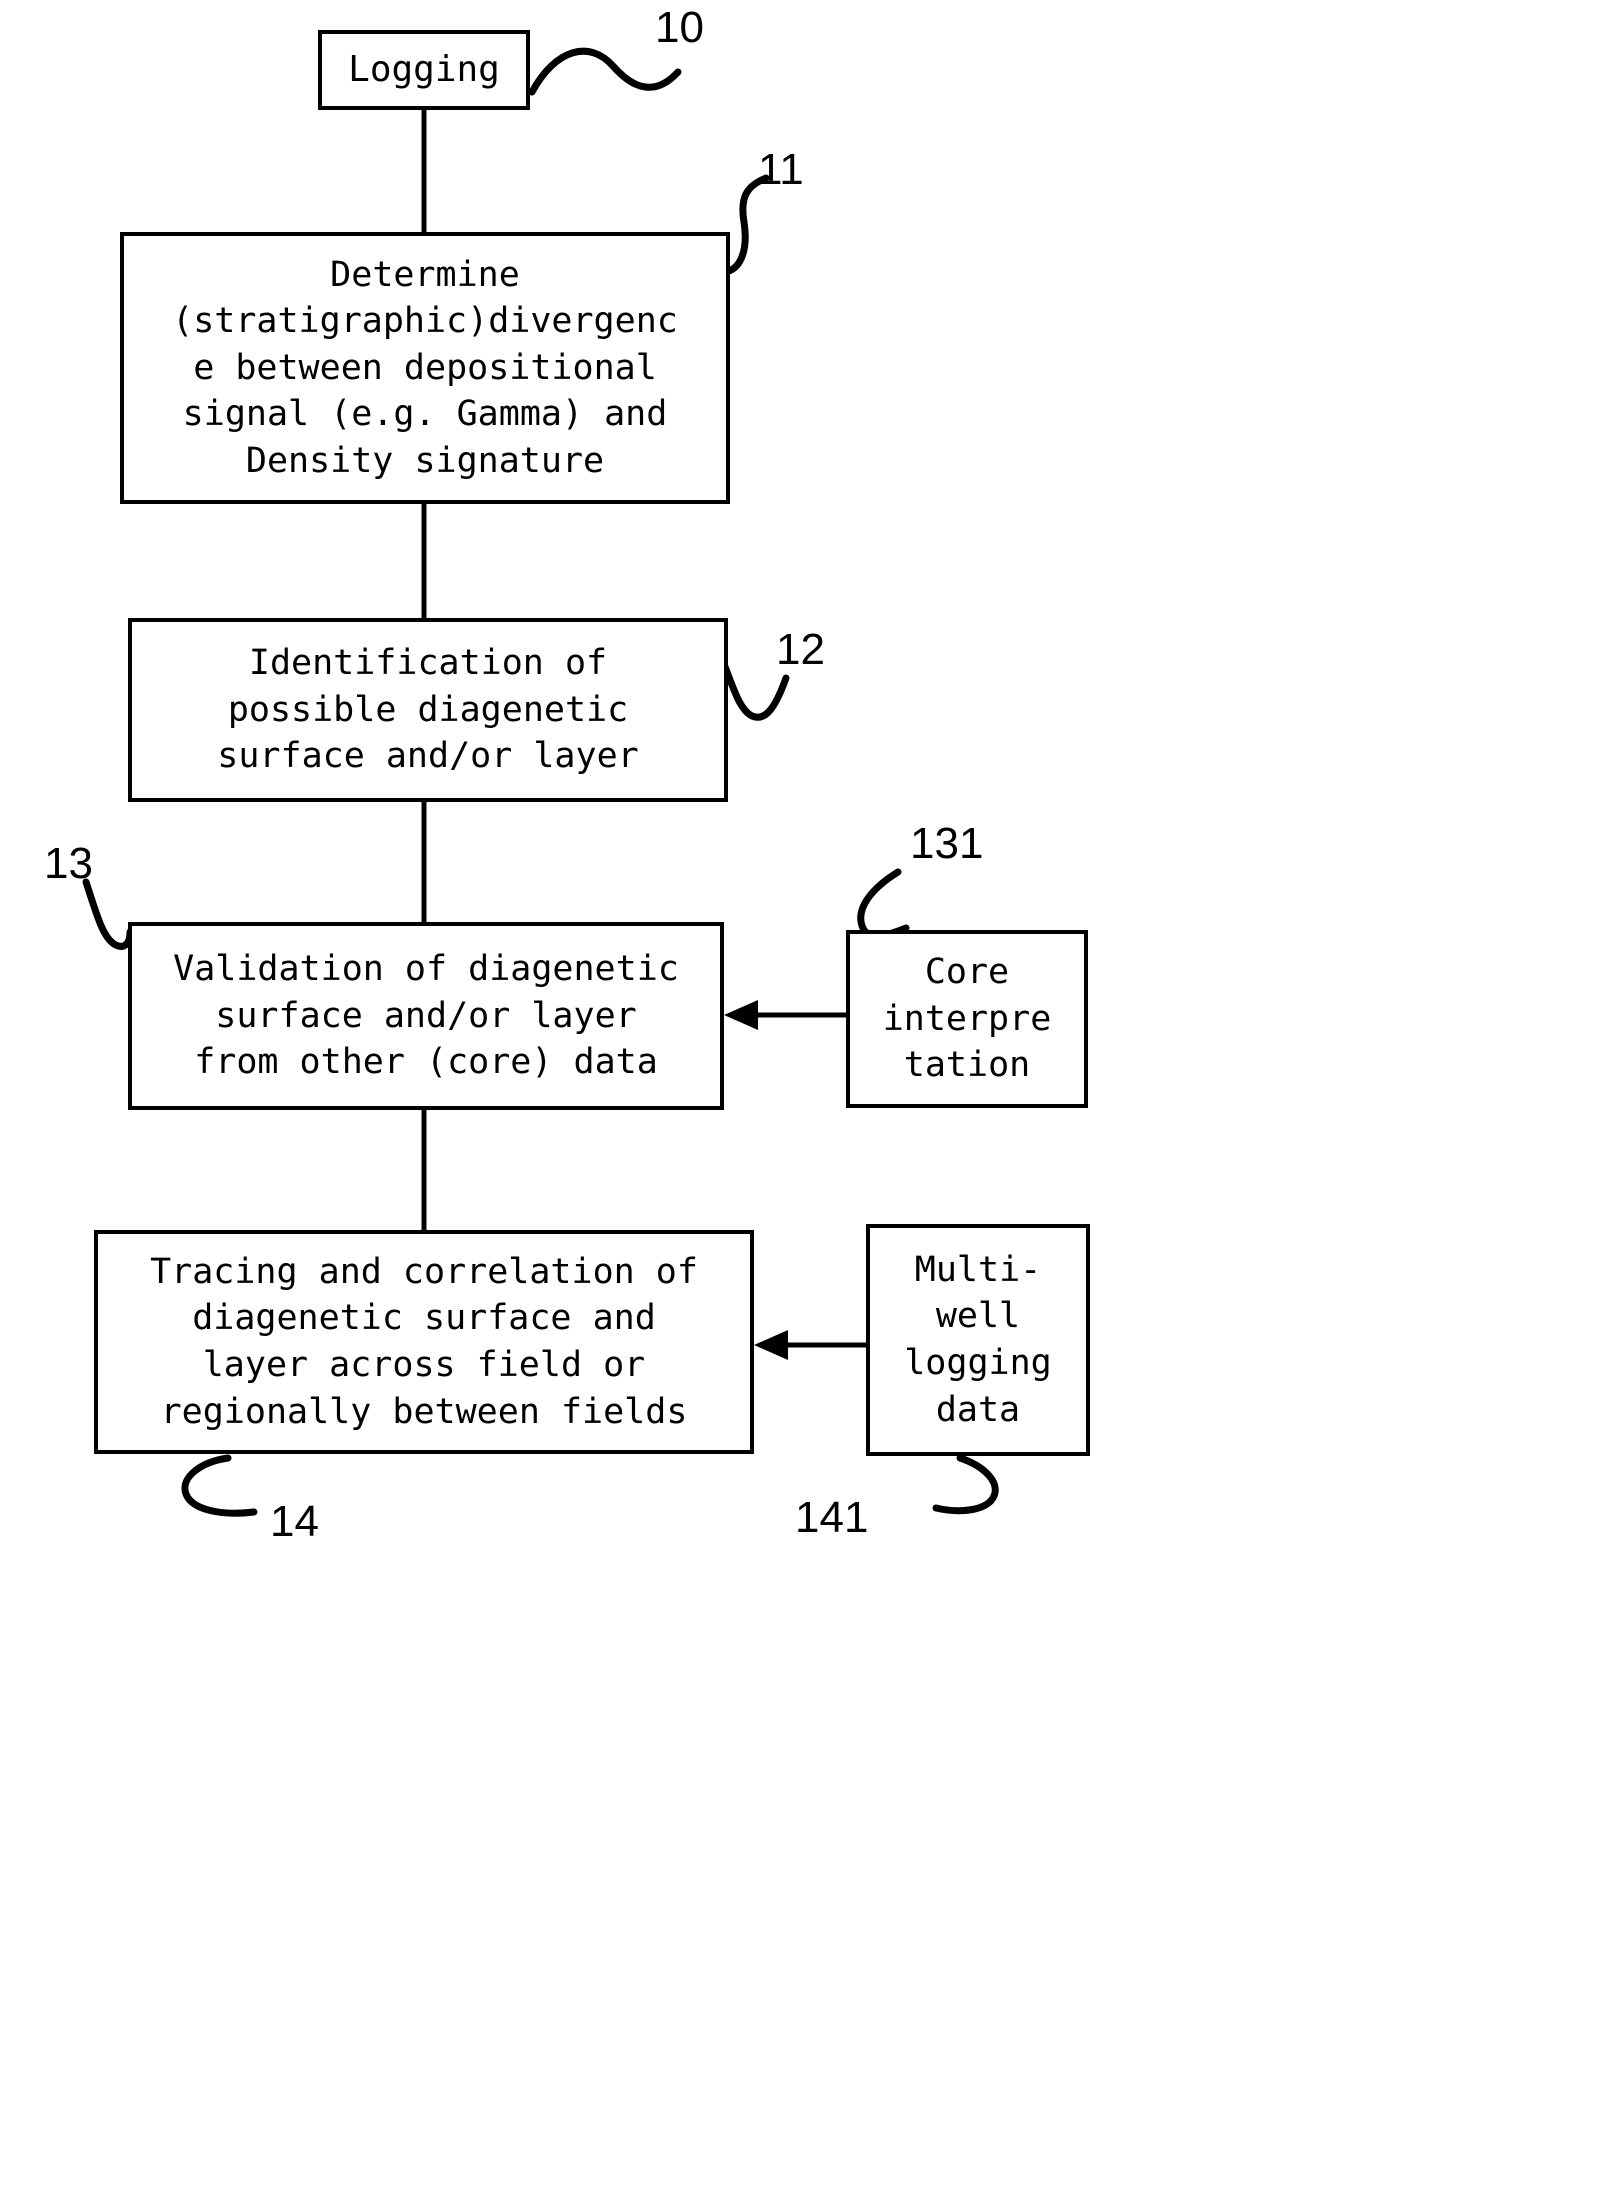 The width and height of the screenshot is (1611, 2208). I want to click on node-core-interpretation: Core interpre tation, so click(967, 1019).